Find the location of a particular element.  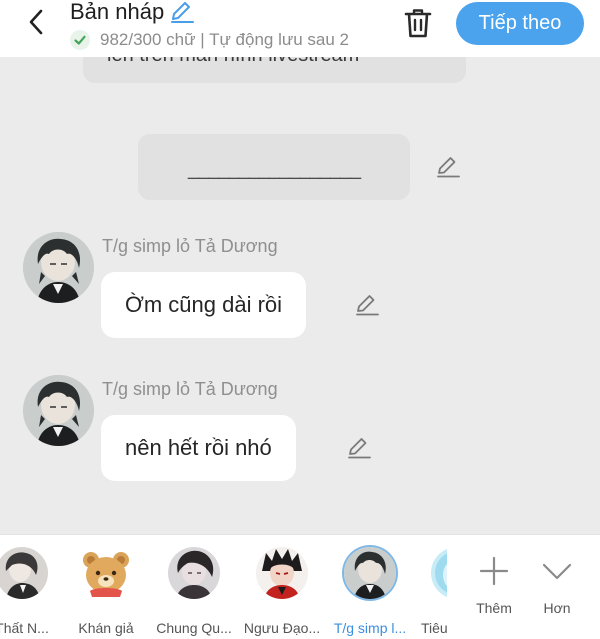

character-label: Tiêu is located at coordinates (434, 627).